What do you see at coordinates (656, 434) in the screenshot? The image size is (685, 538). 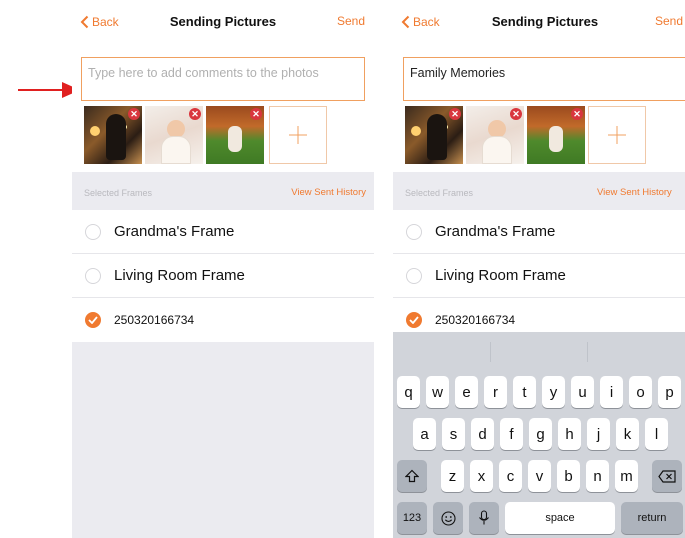 I see `key-l: l` at bounding box center [656, 434].